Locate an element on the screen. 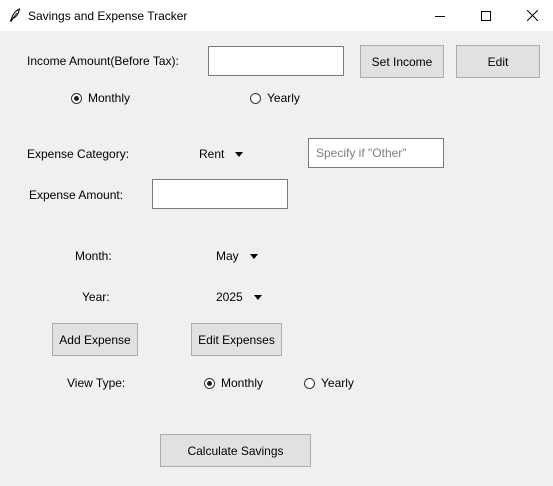 Image resolution: width=553 pixels, height=486 pixels. edit-expenses-button: Edit Expenses is located at coordinates (236, 339).